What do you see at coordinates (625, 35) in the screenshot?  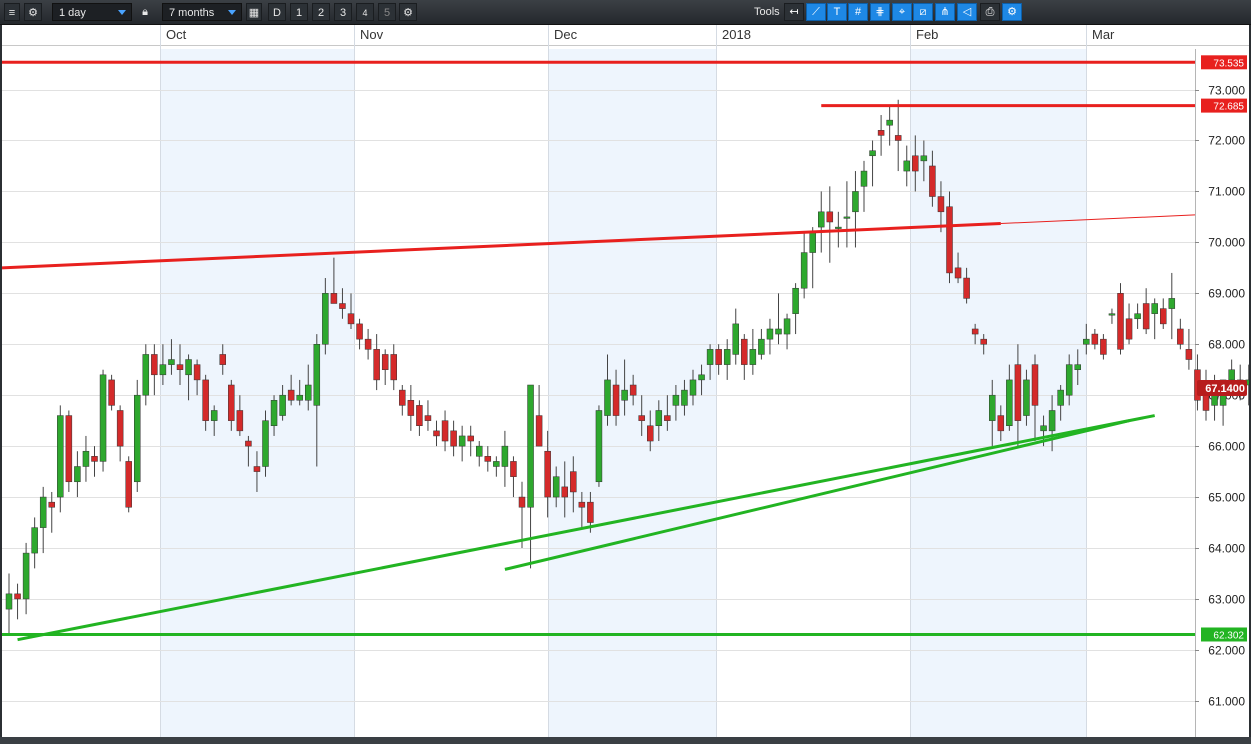 I see `x-axis-header` at bounding box center [625, 35].